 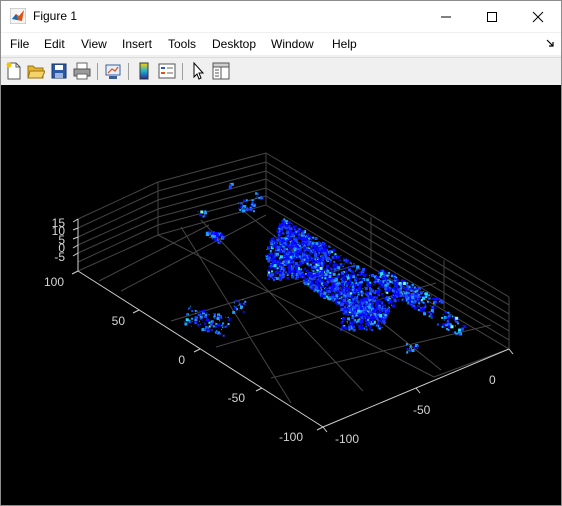 What do you see at coordinates (550, 43) in the screenshot?
I see `dock-arrow-icon` at bounding box center [550, 43].